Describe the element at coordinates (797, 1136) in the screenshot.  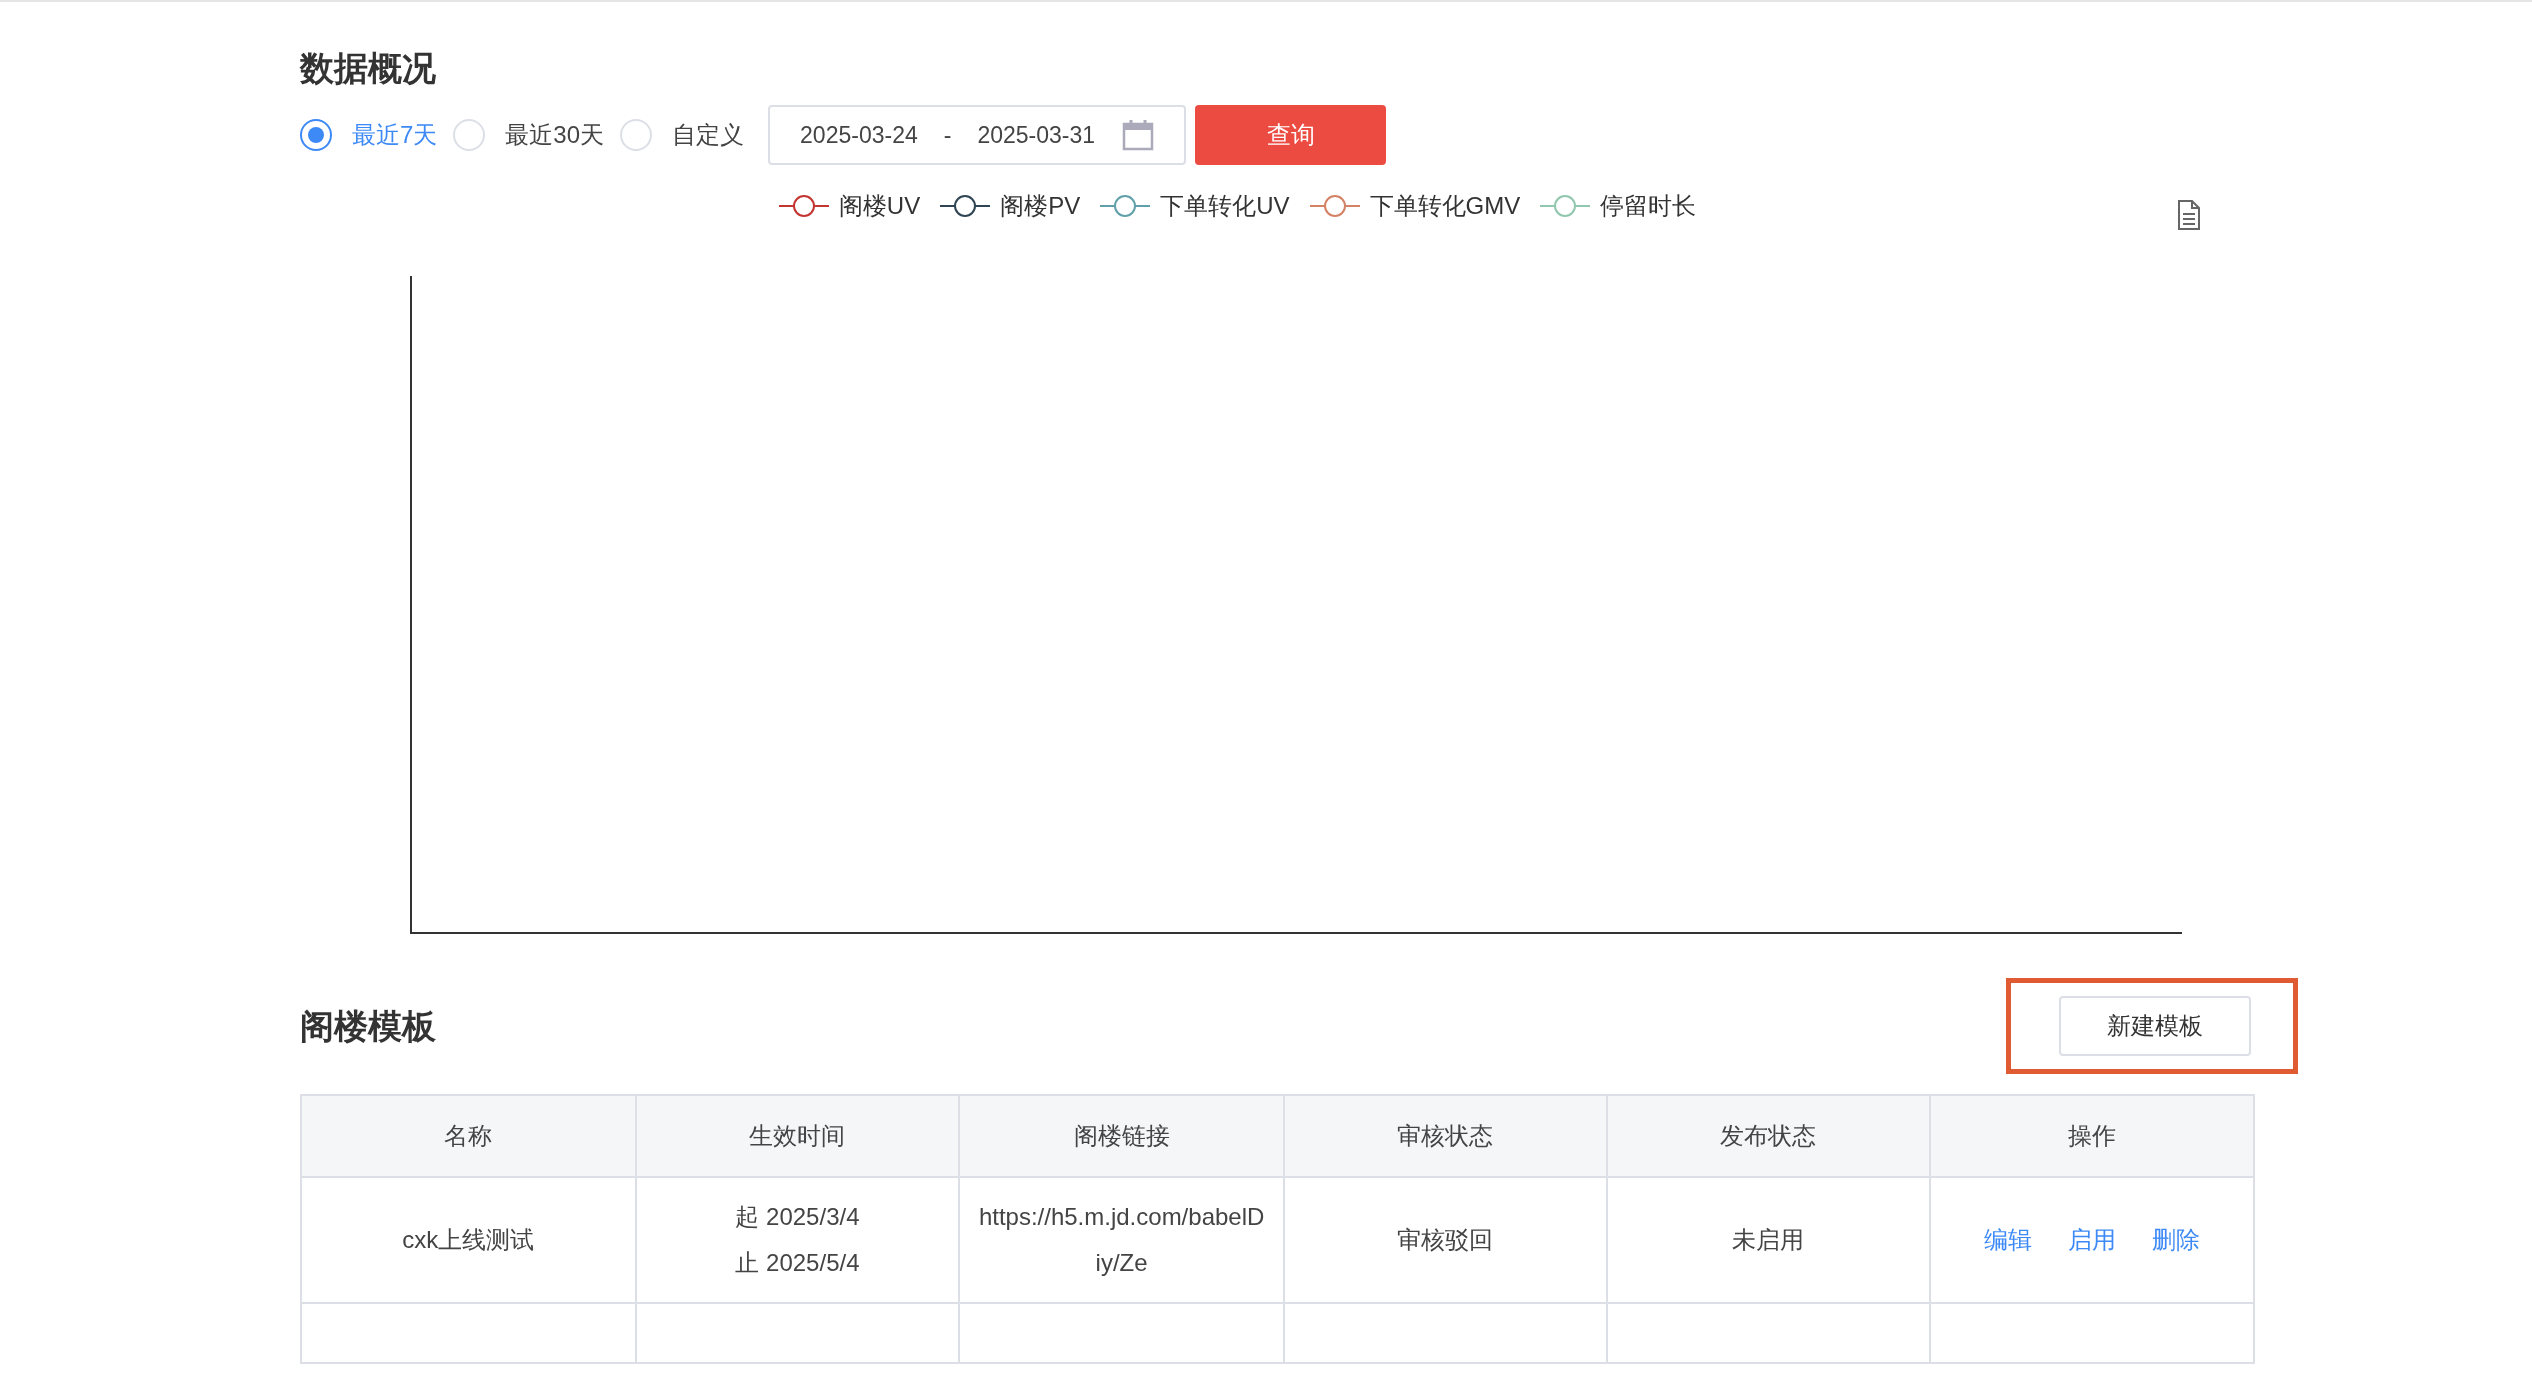
I see `column-header: 生效时间` at that location.